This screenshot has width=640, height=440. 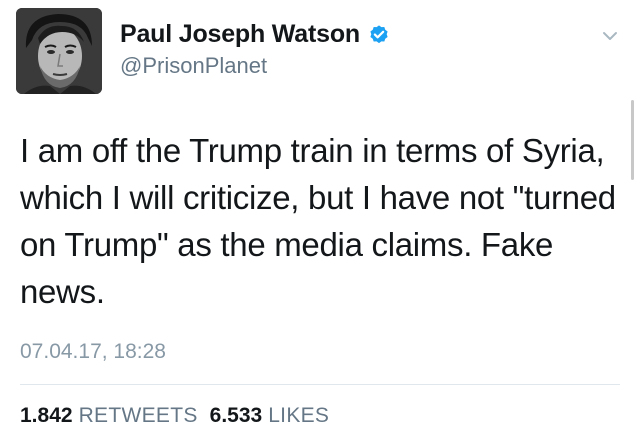 What do you see at coordinates (93, 352) in the screenshot?
I see `tweet-timestamp: 07.04.17, 18:28` at bounding box center [93, 352].